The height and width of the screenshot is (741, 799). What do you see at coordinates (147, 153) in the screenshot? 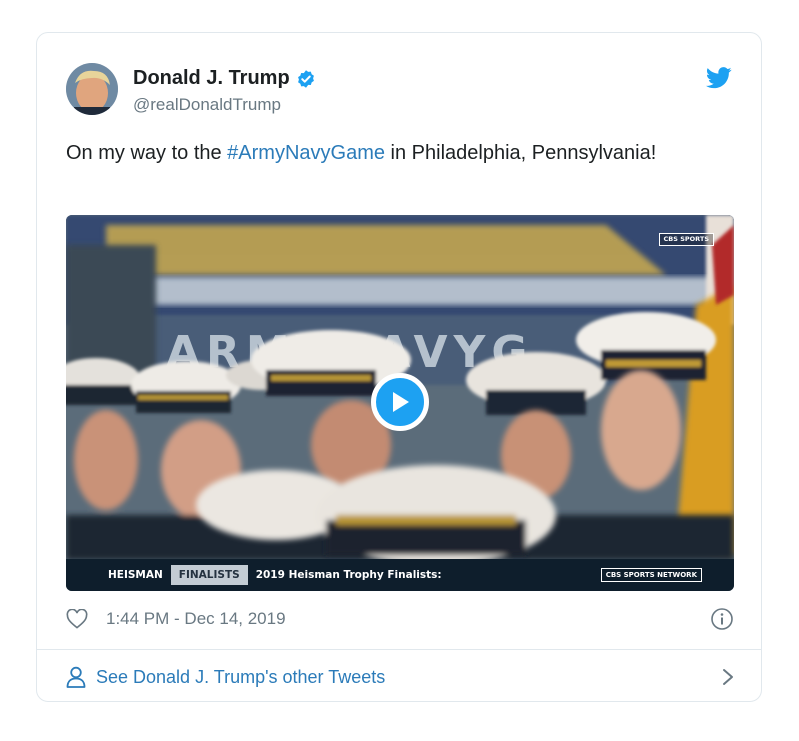
I see `tweet-text-before: On my way to the` at bounding box center [147, 153].